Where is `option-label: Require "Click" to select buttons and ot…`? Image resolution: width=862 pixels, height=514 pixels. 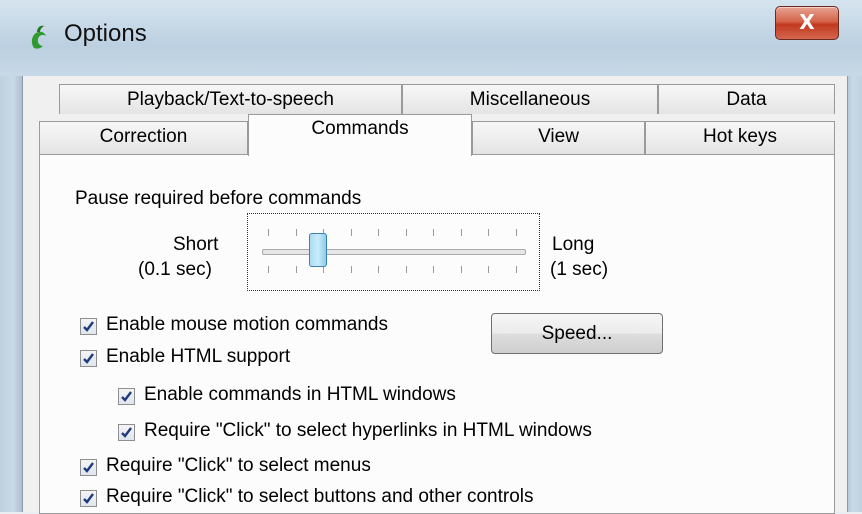 option-label: Require "Click" to select buttons and ot… is located at coordinates (320, 496).